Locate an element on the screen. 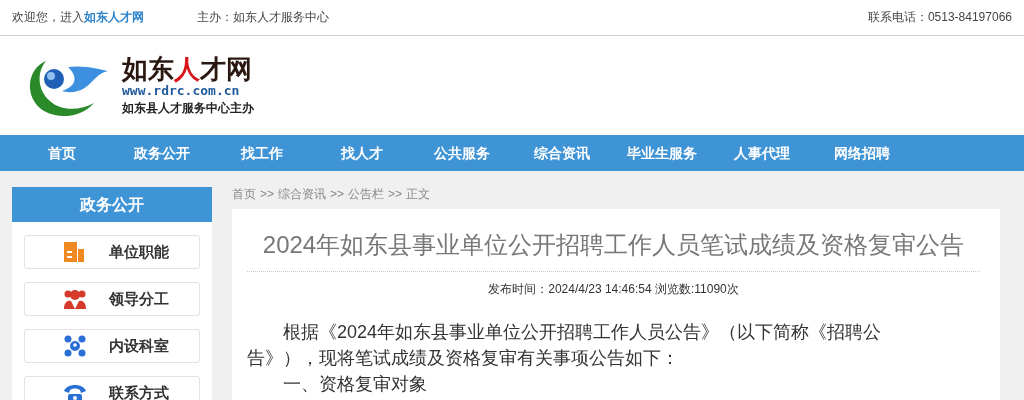 Image resolution: width=1024 pixels, height=400 pixels. sidebar-title: 政务公开 is located at coordinates (112, 204).